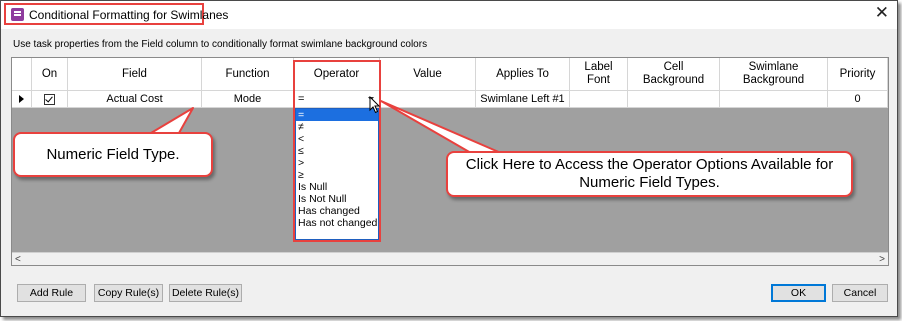 The width and height of the screenshot is (902, 321). I want to click on title-highlight: Conditional Formatting for Swimlanes, so click(116, 14).